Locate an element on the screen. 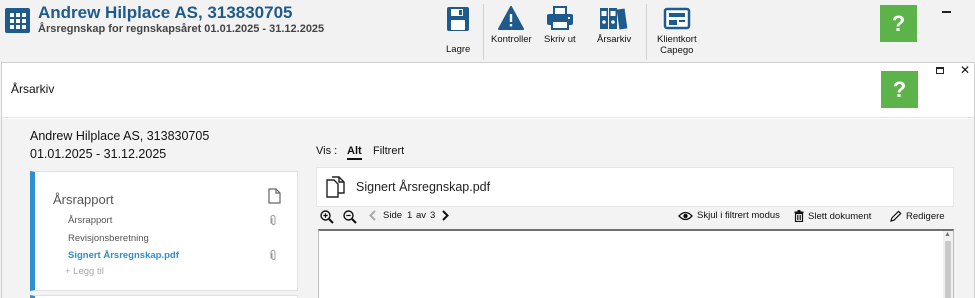 This screenshot has height=298, width=975. add-document-link: + Legg til is located at coordinates (84, 271).